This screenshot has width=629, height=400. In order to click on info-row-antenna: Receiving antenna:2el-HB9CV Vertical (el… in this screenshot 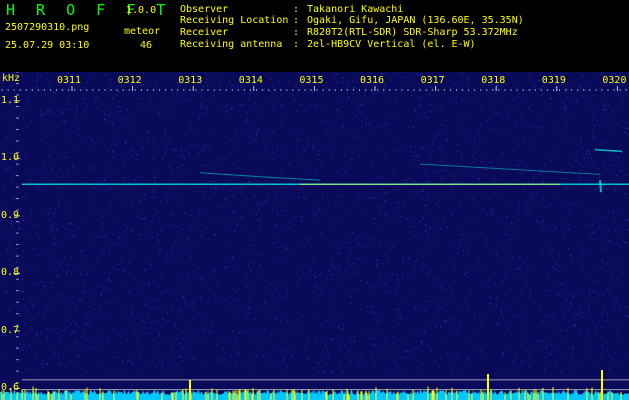, I will do `click(328, 44)`.